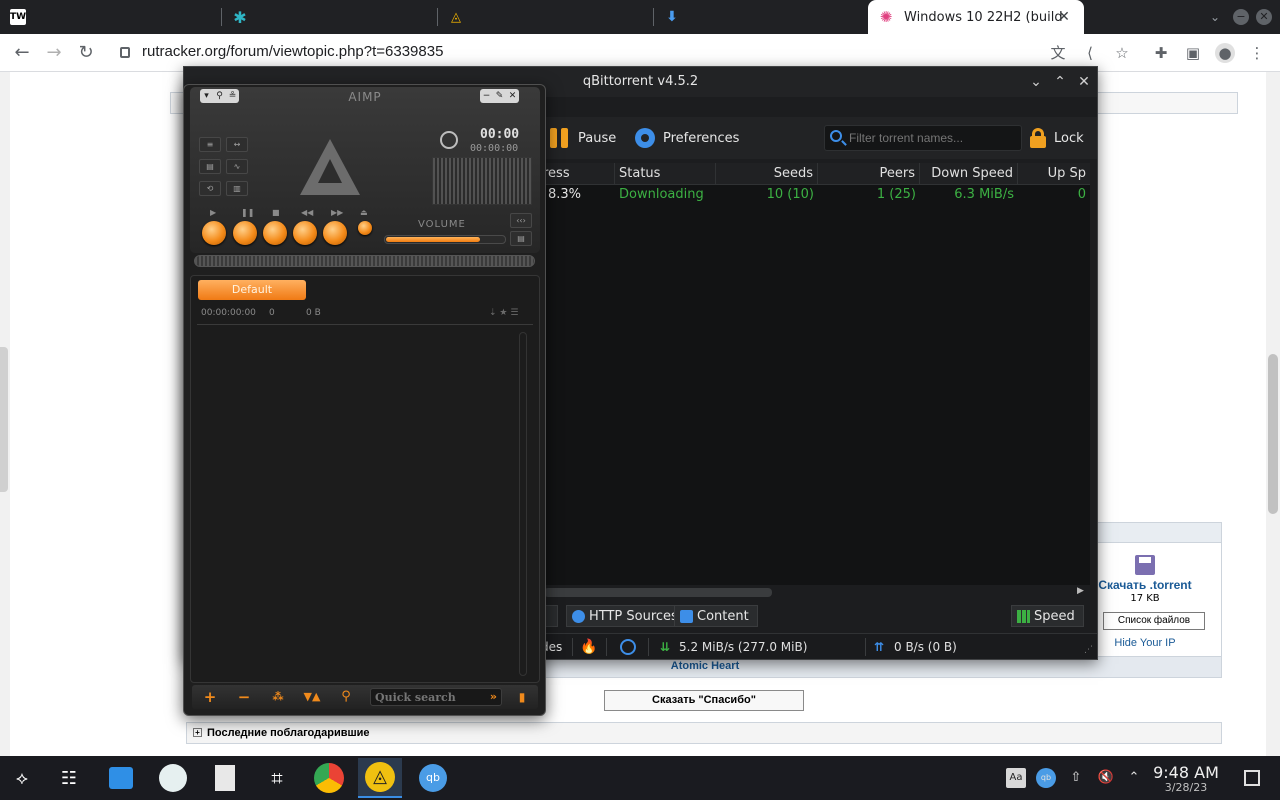 Image resolution: width=1280 pixels, height=800 pixels. What do you see at coordinates (761, 17) in the screenshot?
I see `tab-4: ⬇` at bounding box center [761, 17].